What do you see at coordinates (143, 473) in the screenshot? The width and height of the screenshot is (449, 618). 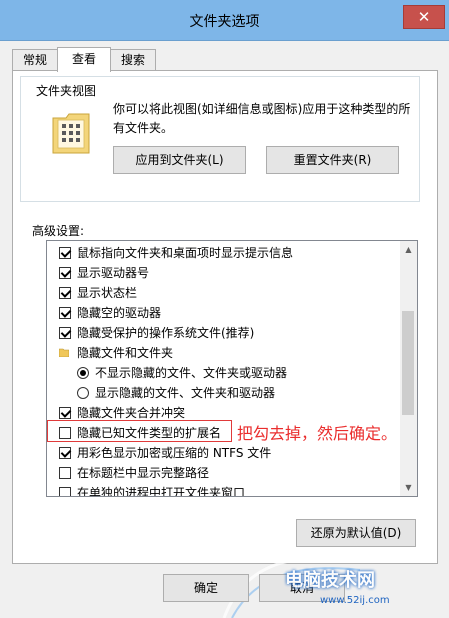 I see `setting-label: 在标题栏中显示完整路径` at bounding box center [143, 473].